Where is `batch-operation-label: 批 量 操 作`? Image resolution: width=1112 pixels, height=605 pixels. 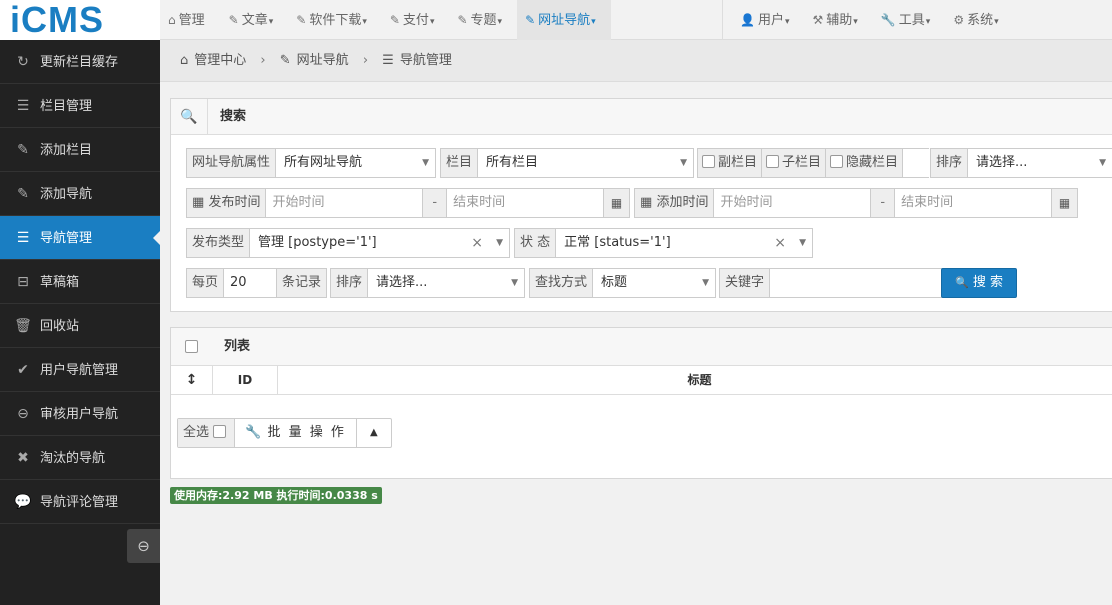
batch-operation-label: 批 量 操 作 is located at coordinates (306, 432).